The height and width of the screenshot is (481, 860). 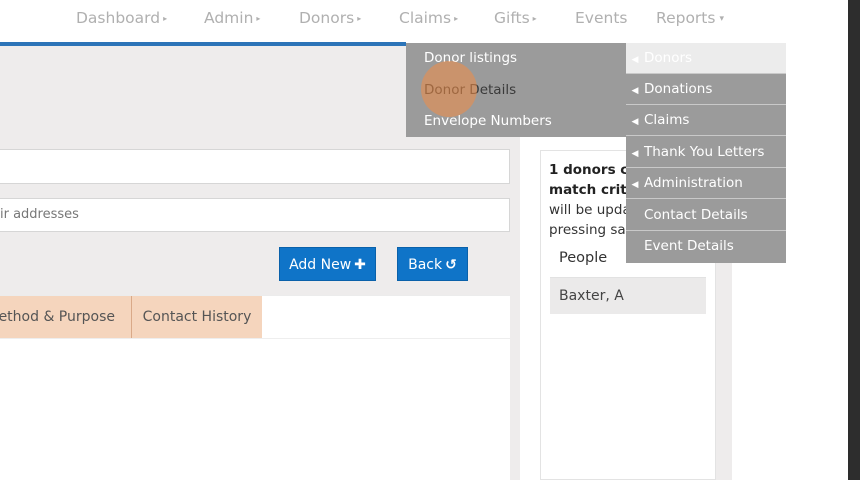 I want to click on menu-item-reports-donors: ◀ Donors, so click(x=706, y=58).